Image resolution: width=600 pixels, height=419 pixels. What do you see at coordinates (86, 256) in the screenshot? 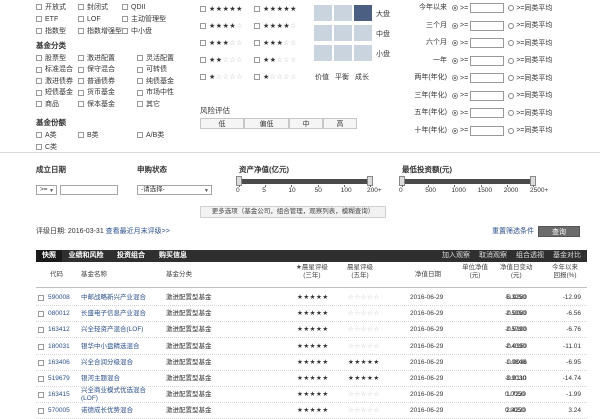
I see `tab-performance-risk: 业绩和风险` at bounding box center [86, 256].